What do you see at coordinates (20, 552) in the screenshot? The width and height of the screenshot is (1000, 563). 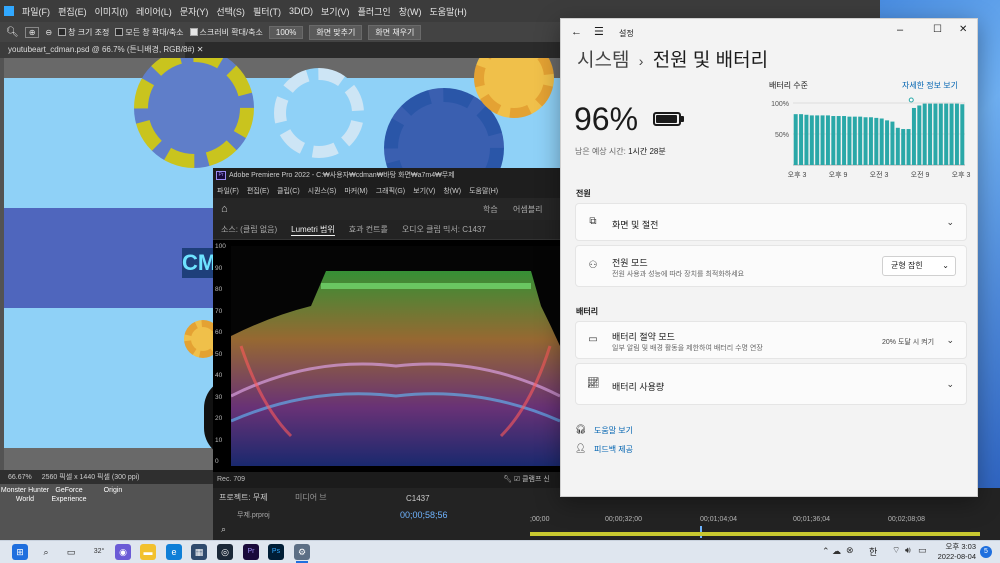 I see `start-button: ⊞` at bounding box center [20, 552].